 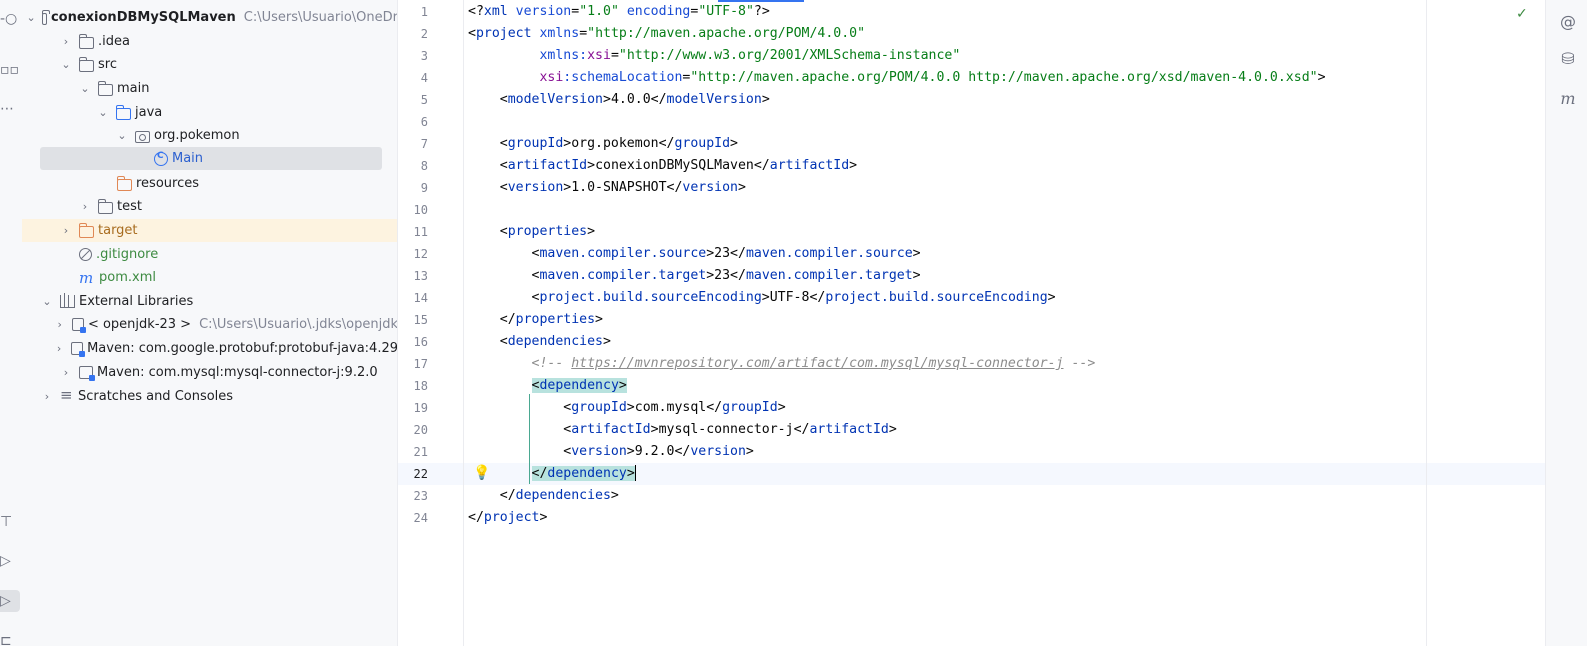 What do you see at coordinates (420, 276) in the screenshot?
I see `line-number: 13` at bounding box center [420, 276].